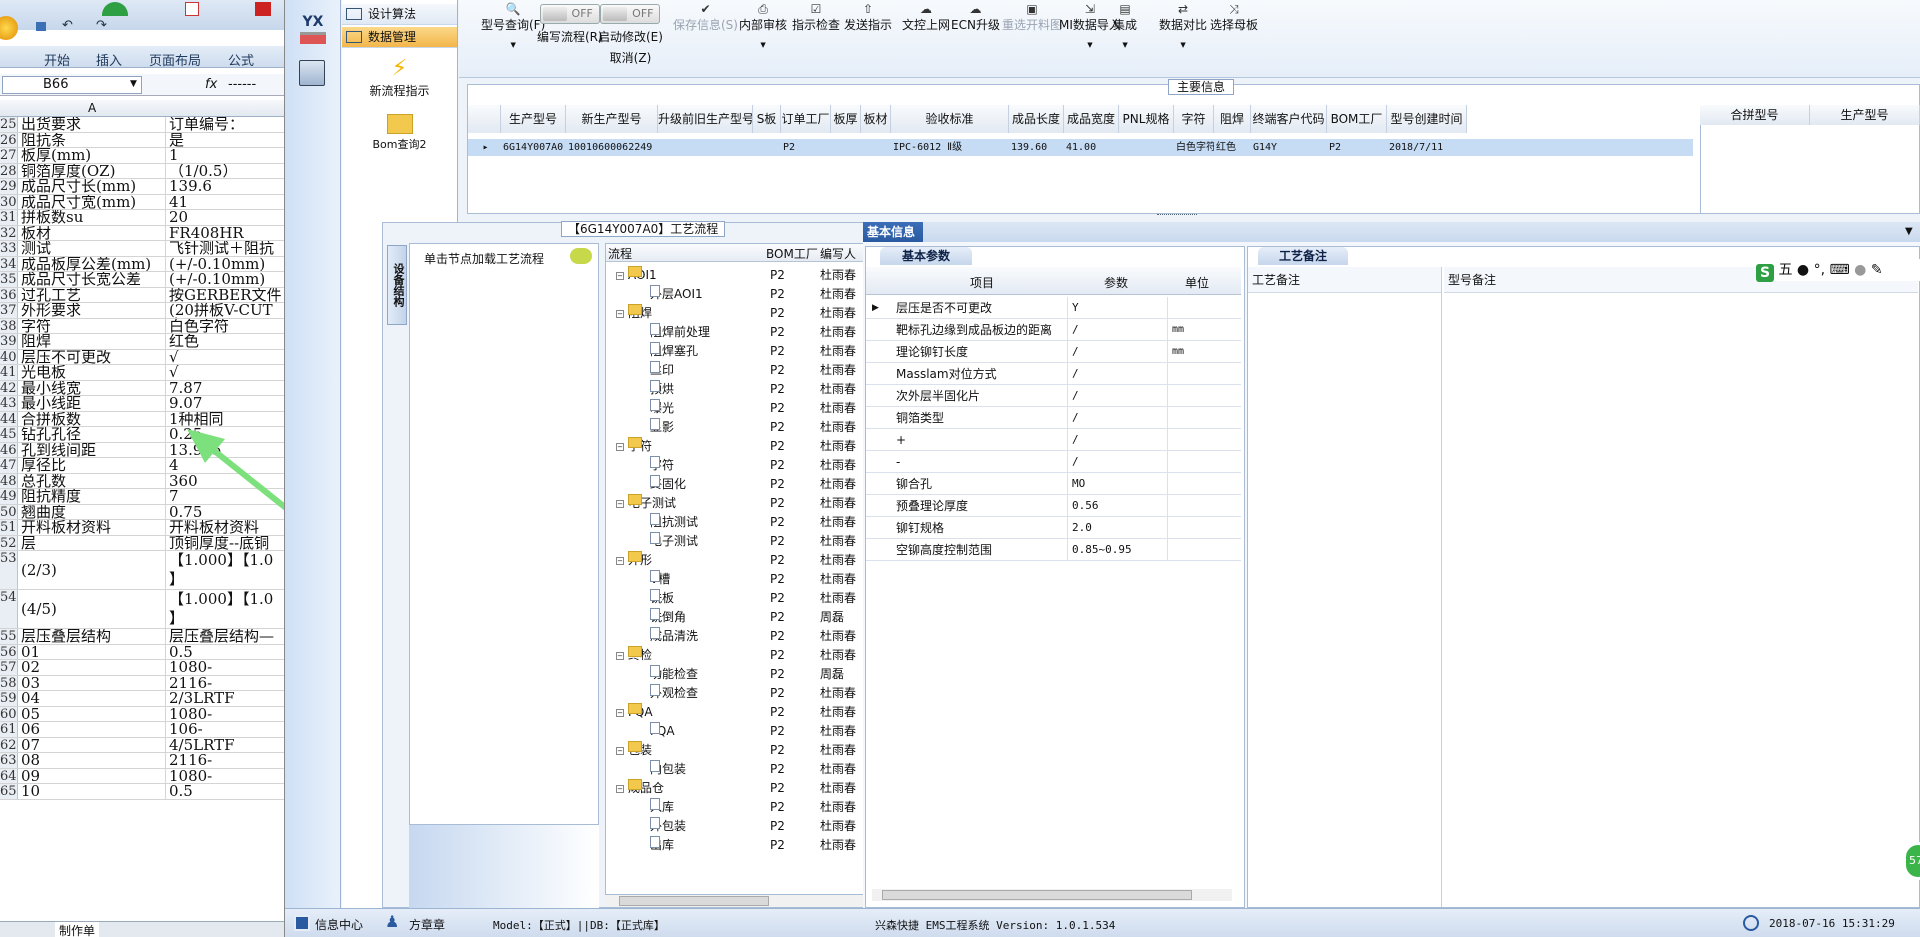 The image size is (1920, 937). What do you see at coordinates (41, 26) in the screenshot?
I see `save-icon` at bounding box center [41, 26].